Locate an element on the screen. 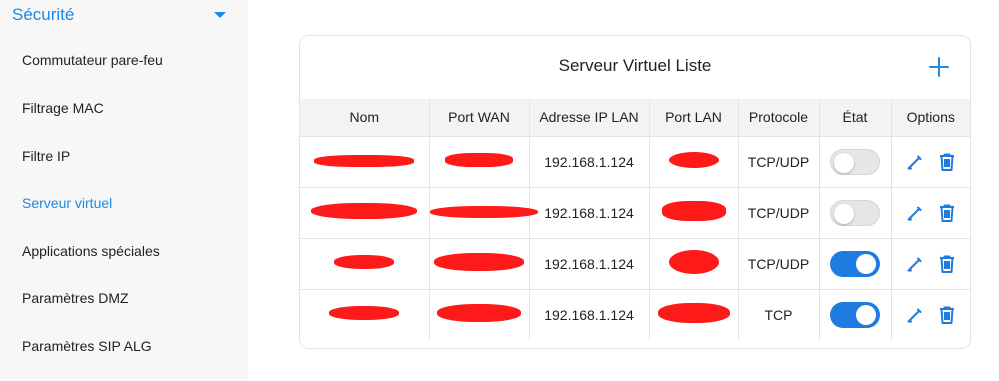  sidebar-item-parametres-sip-alg: Paramètres SIP ALG is located at coordinates (87, 346).